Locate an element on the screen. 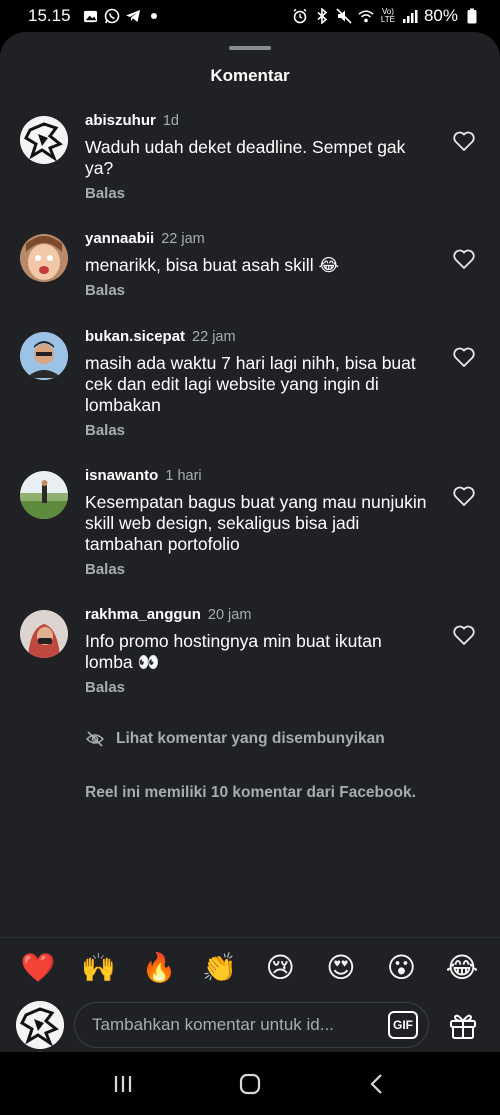 This screenshot has height=1115, width=500. comment-input-wrapper: GIF is located at coordinates (251, 1024).